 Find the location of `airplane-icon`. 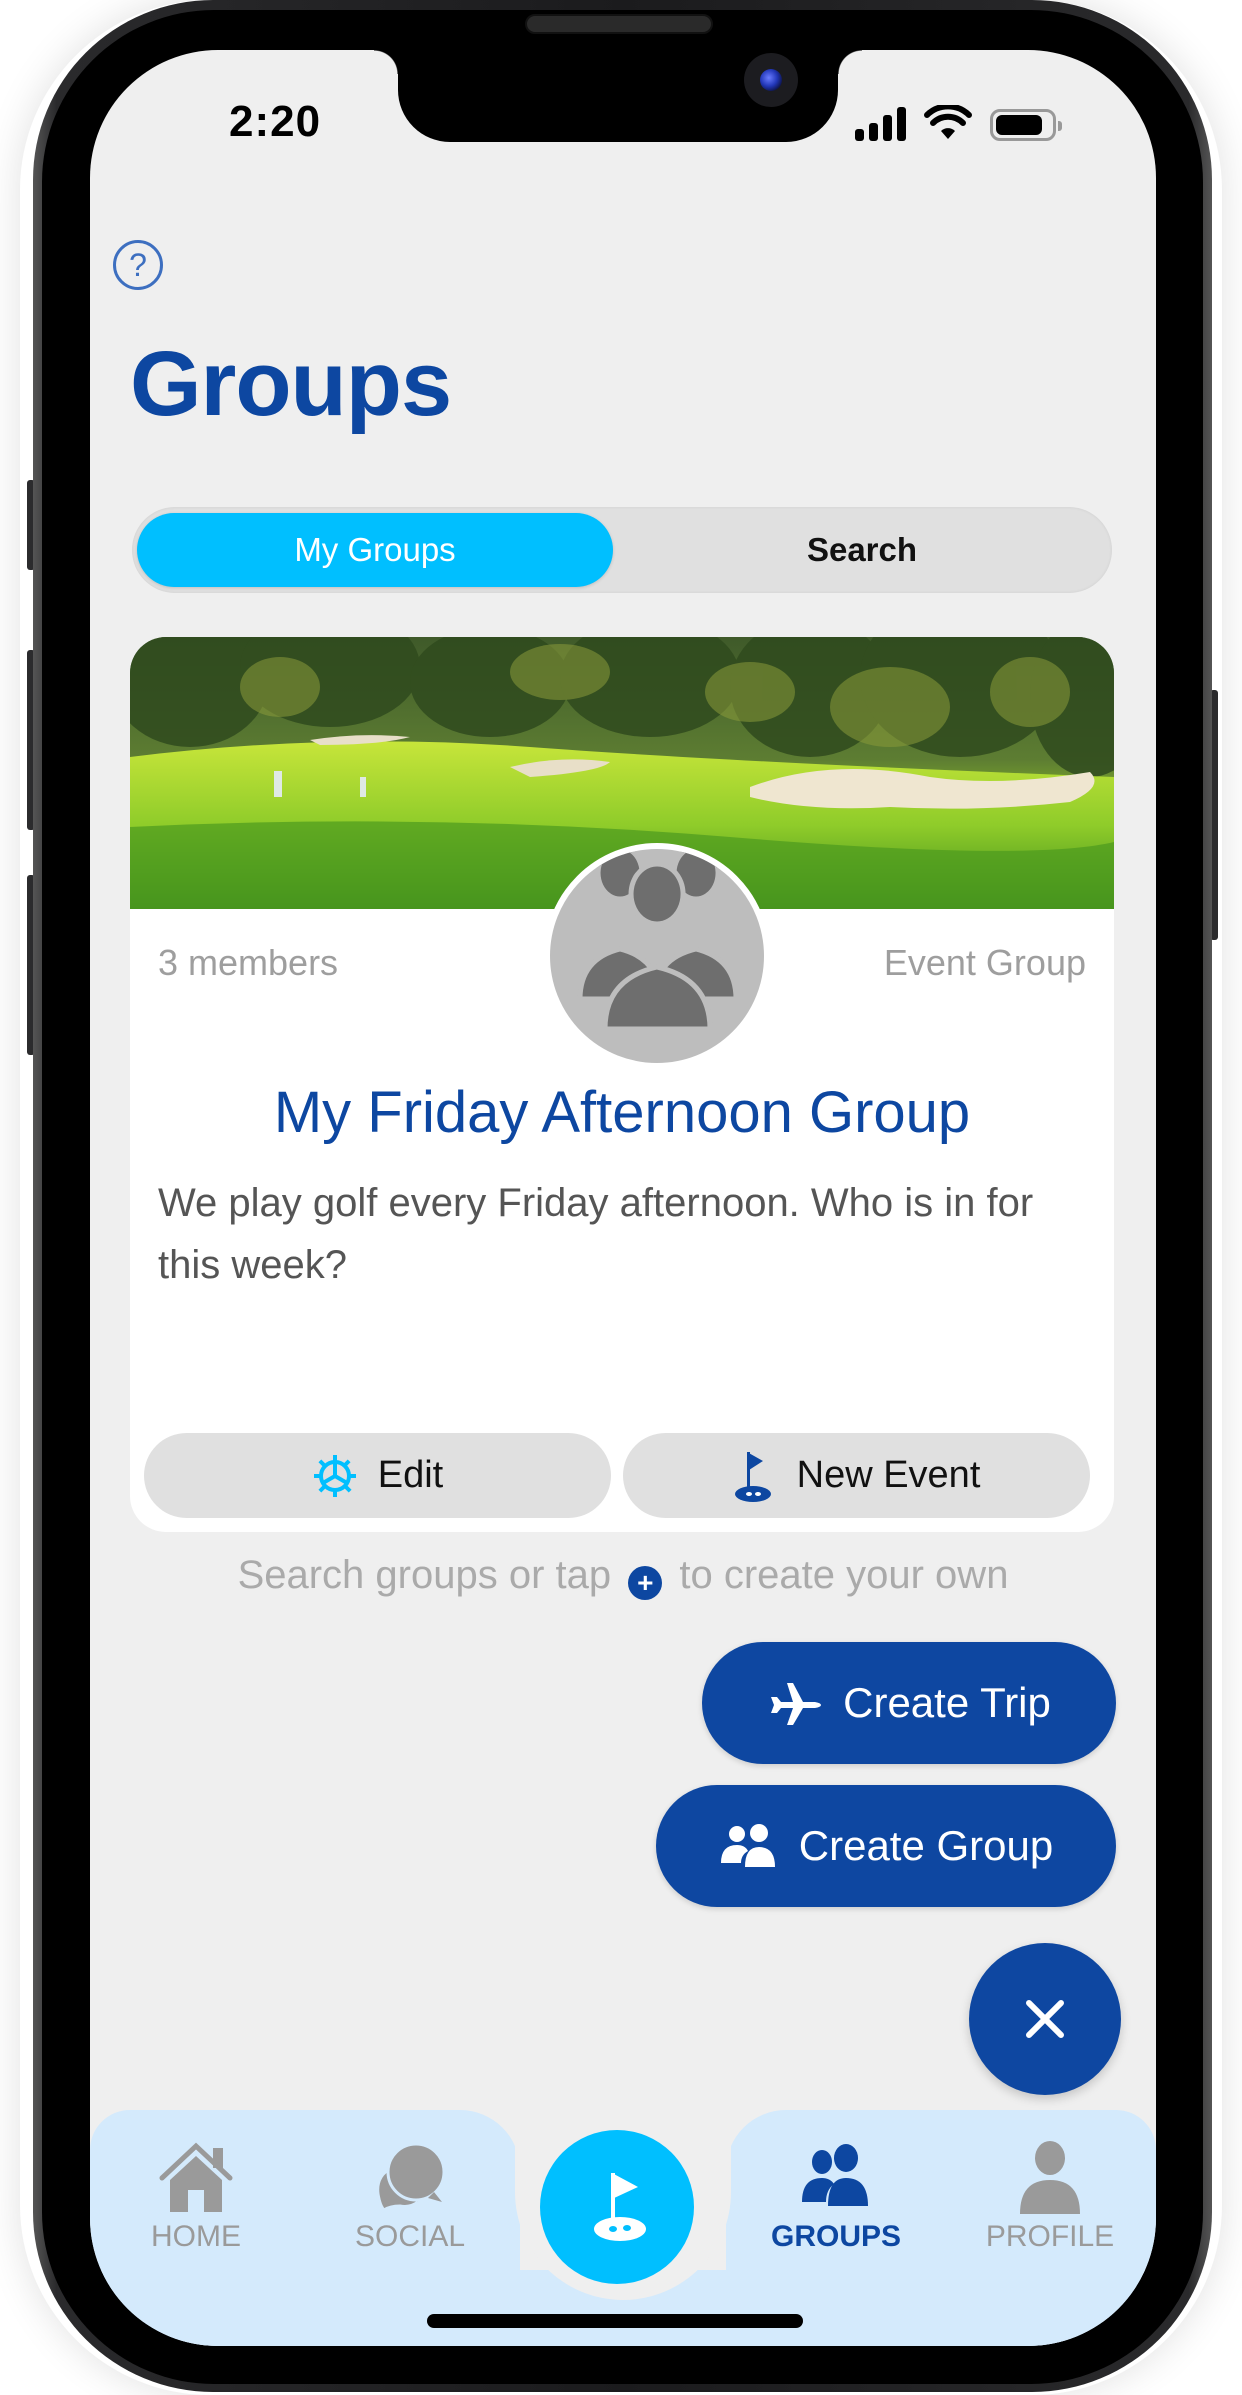

airplane-icon is located at coordinates (796, 1704).